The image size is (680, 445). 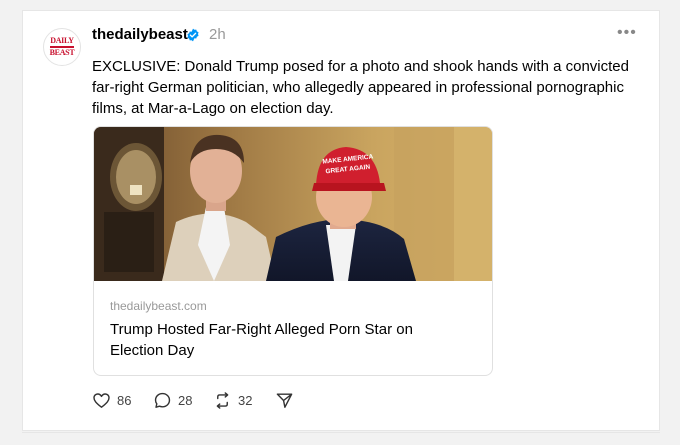 What do you see at coordinates (222, 400) in the screenshot?
I see `repost-icon` at bounding box center [222, 400].